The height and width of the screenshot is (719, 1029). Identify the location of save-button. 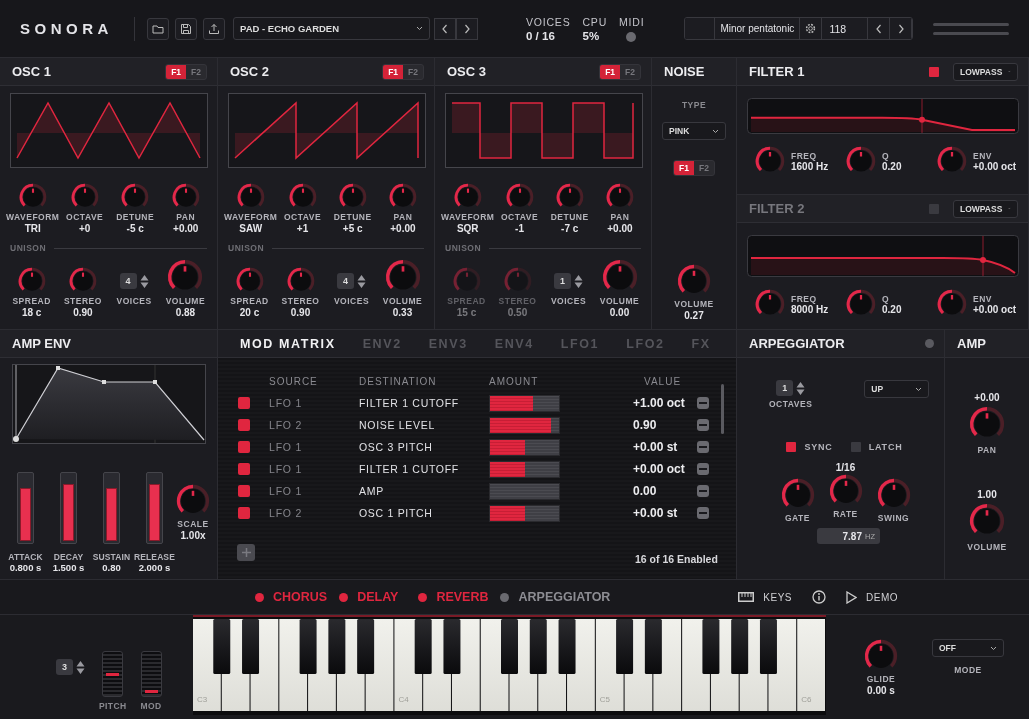
(186, 28).